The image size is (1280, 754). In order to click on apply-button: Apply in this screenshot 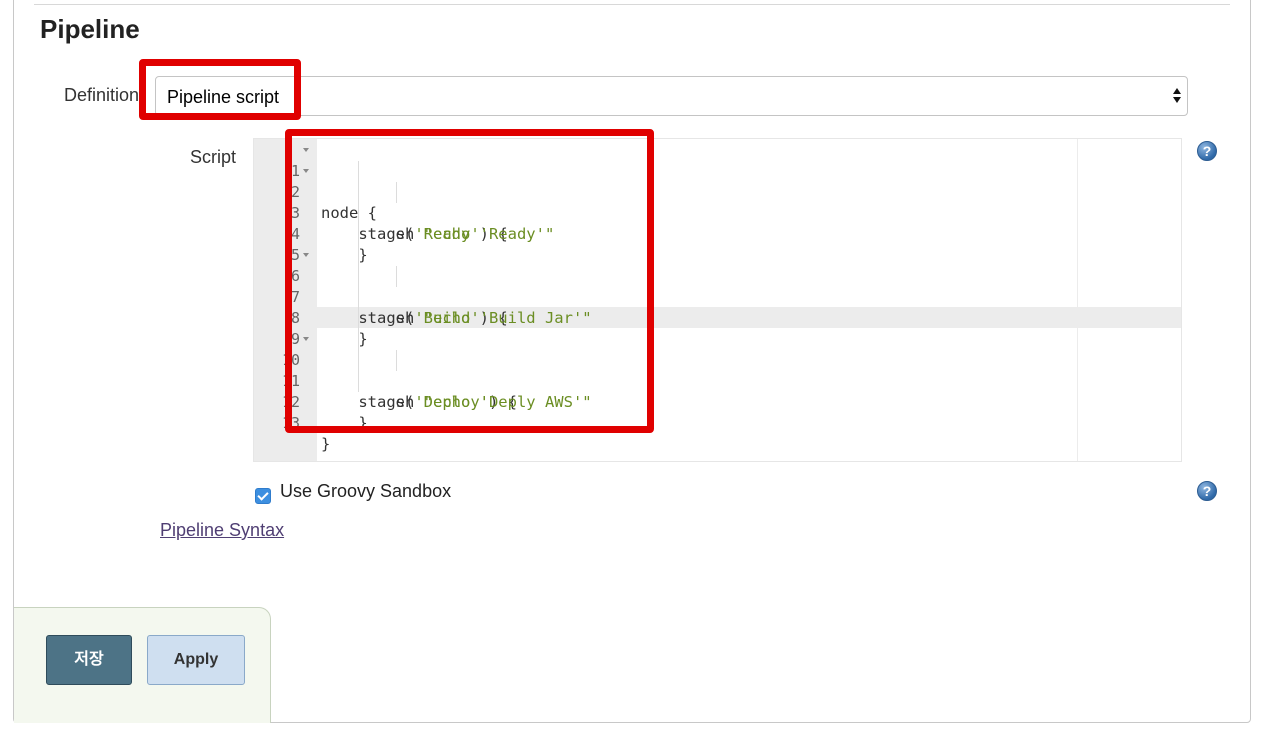, I will do `click(196, 660)`.